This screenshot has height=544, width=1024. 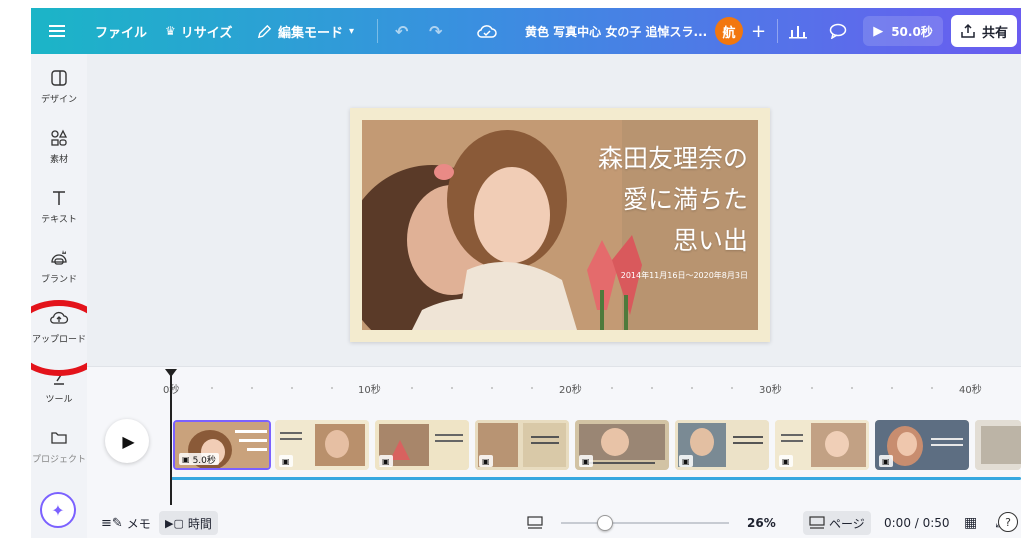 What do you see at coordinates (121, 31) in the screenshot?
I see `file-menu: ファイル` at bounding box center [121, 31].